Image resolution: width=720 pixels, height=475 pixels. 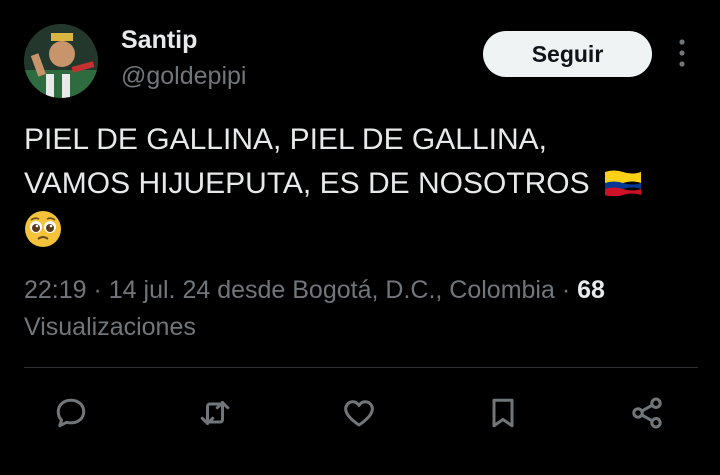 I want to click on more-vertical-icon, so click(x=682, y=53).